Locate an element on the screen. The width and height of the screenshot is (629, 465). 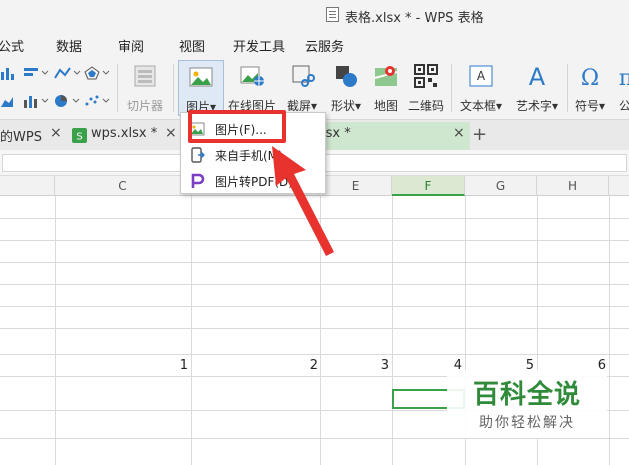
bar-chart-icon is located at coordinates (7, 73).